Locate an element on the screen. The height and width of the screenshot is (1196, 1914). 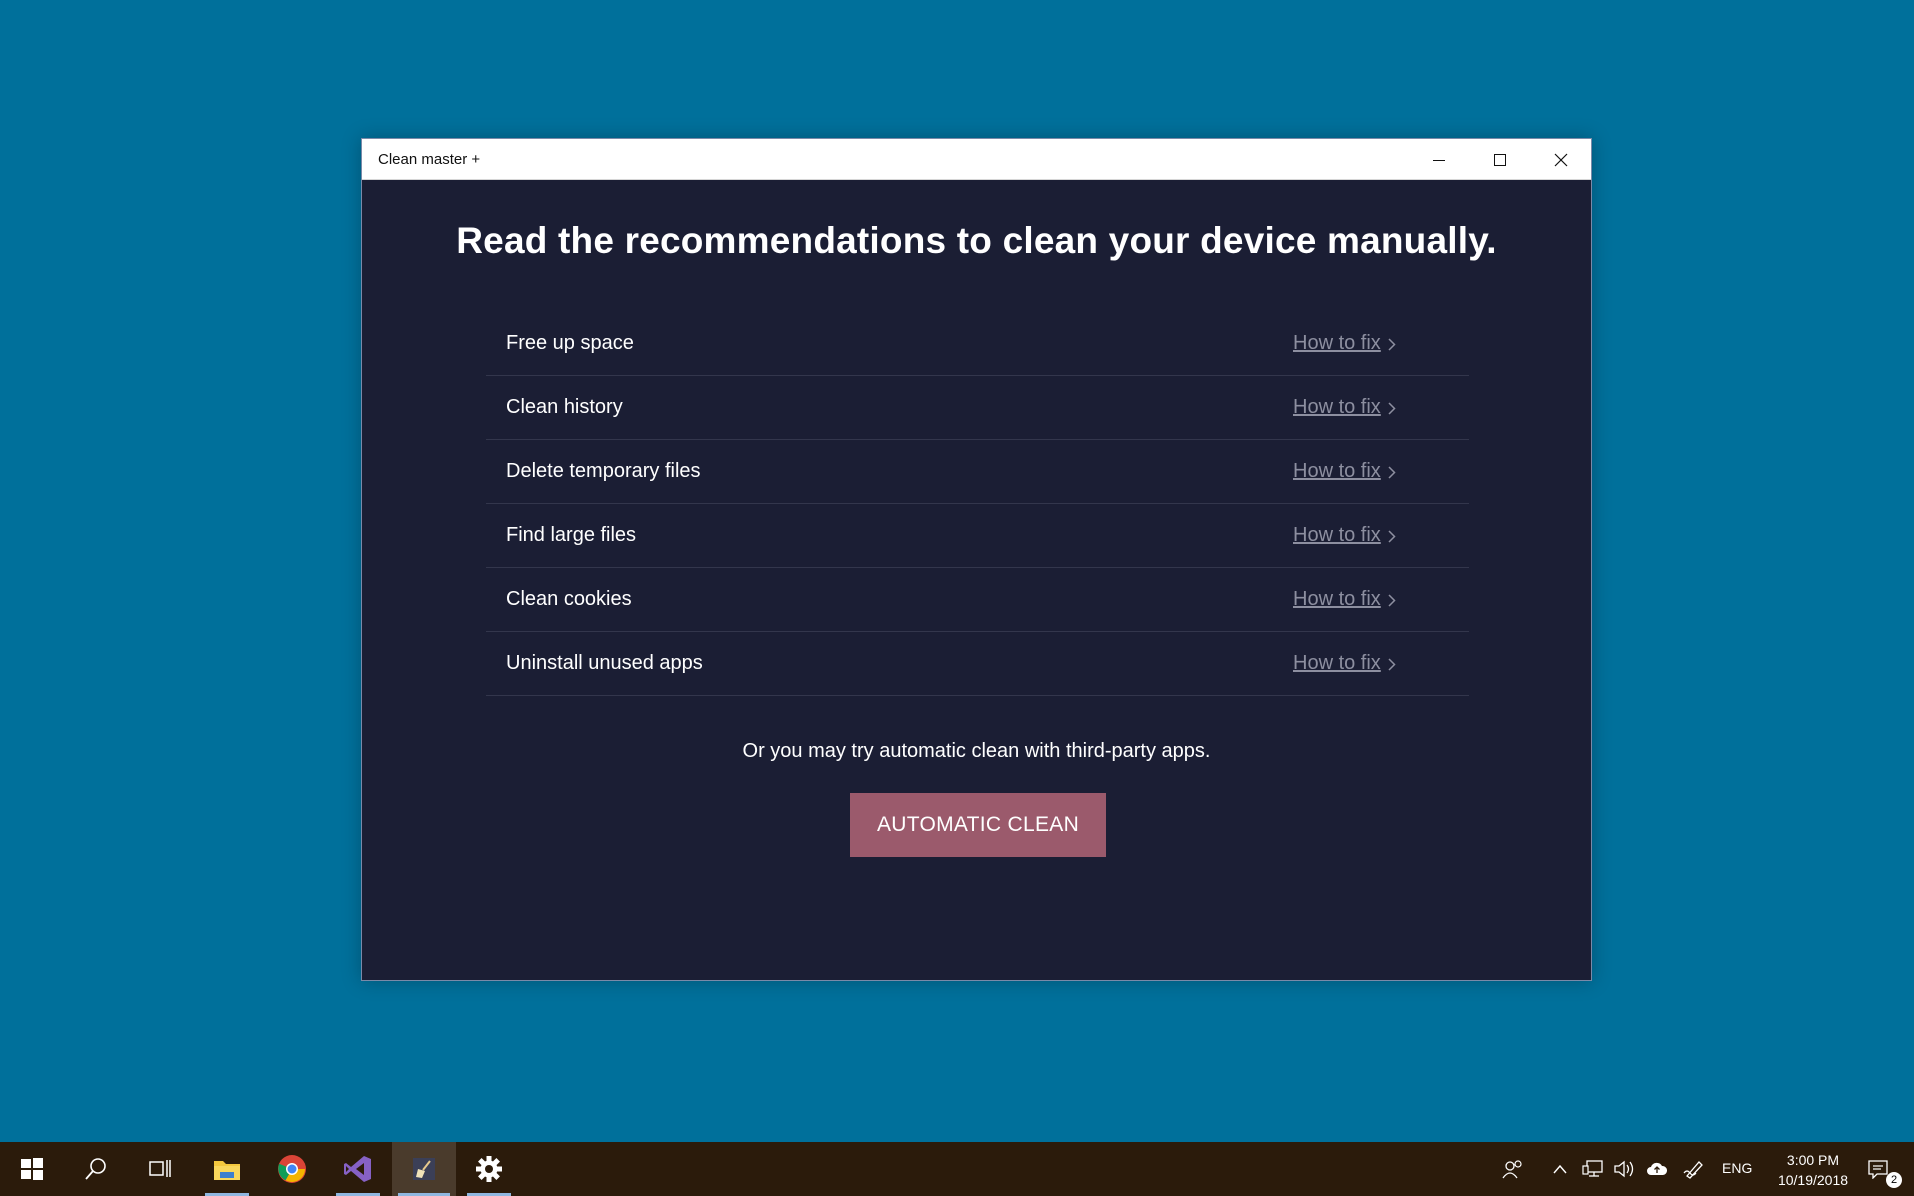
taskbar-file-explorer is located at coordinates (227, 1169).